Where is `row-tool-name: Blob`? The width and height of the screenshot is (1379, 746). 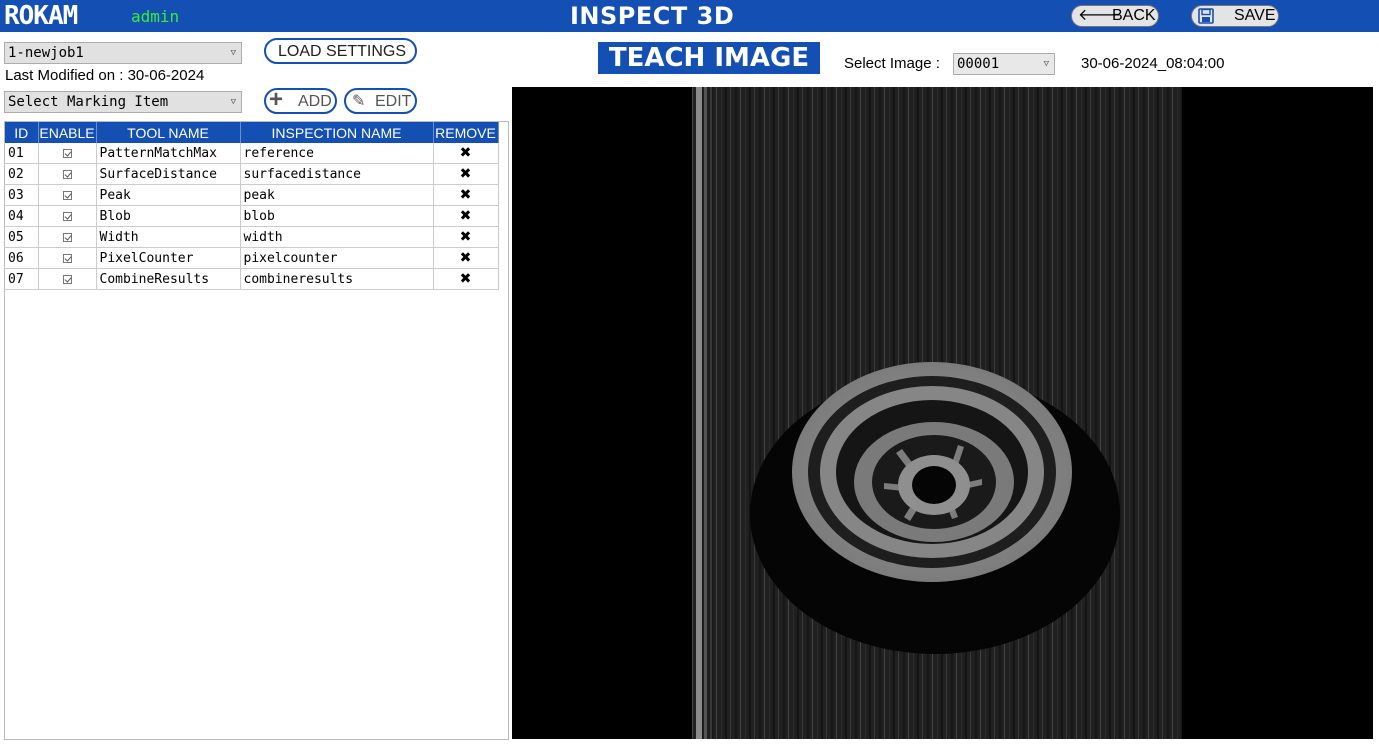
row-tool-name: Blob is located at coordinates (168, 216).